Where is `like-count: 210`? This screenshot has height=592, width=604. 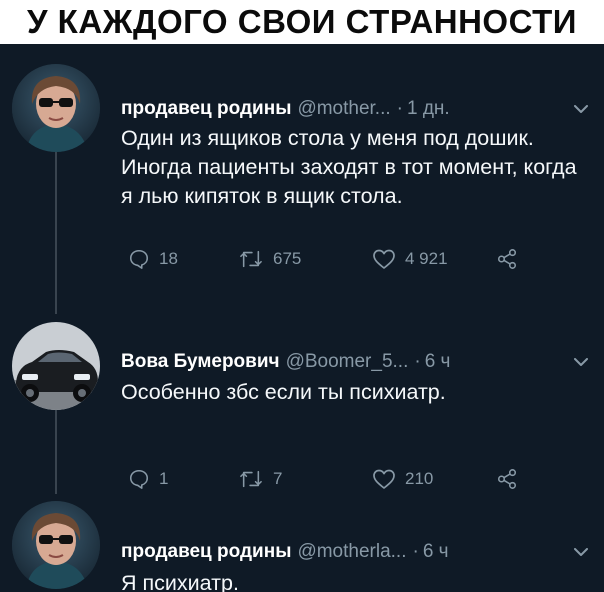 like-count: 210 is located at coordinates (419, 478).